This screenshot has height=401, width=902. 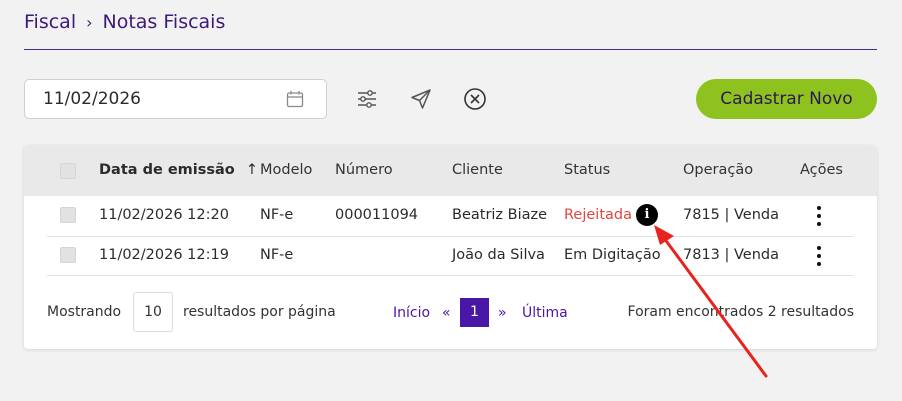 I want to click on breadcrumb: Fiscal › Notas Fiscais, so click(x=124, y=22).